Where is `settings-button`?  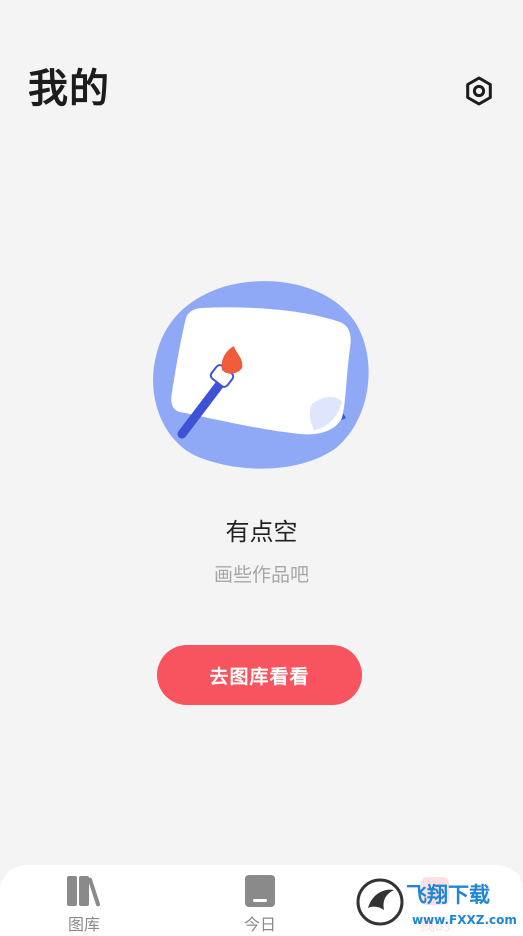
settings-button is located at coordinates (479, 91).